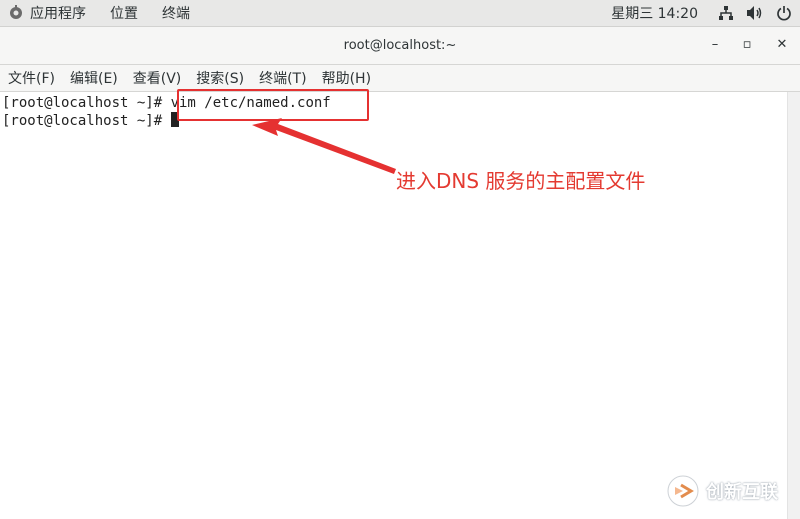  Describe the element at coordinates (755, 13) in the screenshot. I see `volume-icon` at that location.